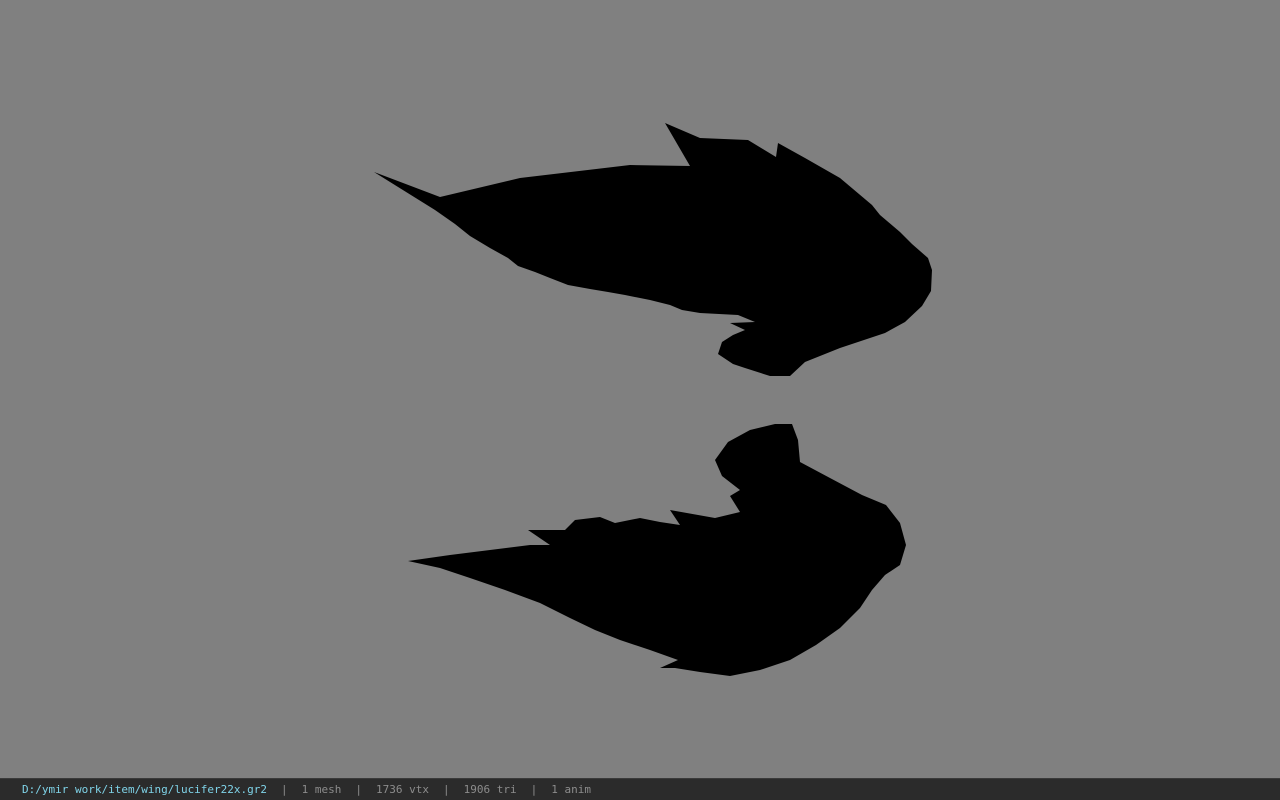 The height and width of the screenshot is (800, 1280). What do you see at coordinates (490, 789) in the screenshot?
I see `triangle-count: 1906 tri` at bounding box center [490, 789].